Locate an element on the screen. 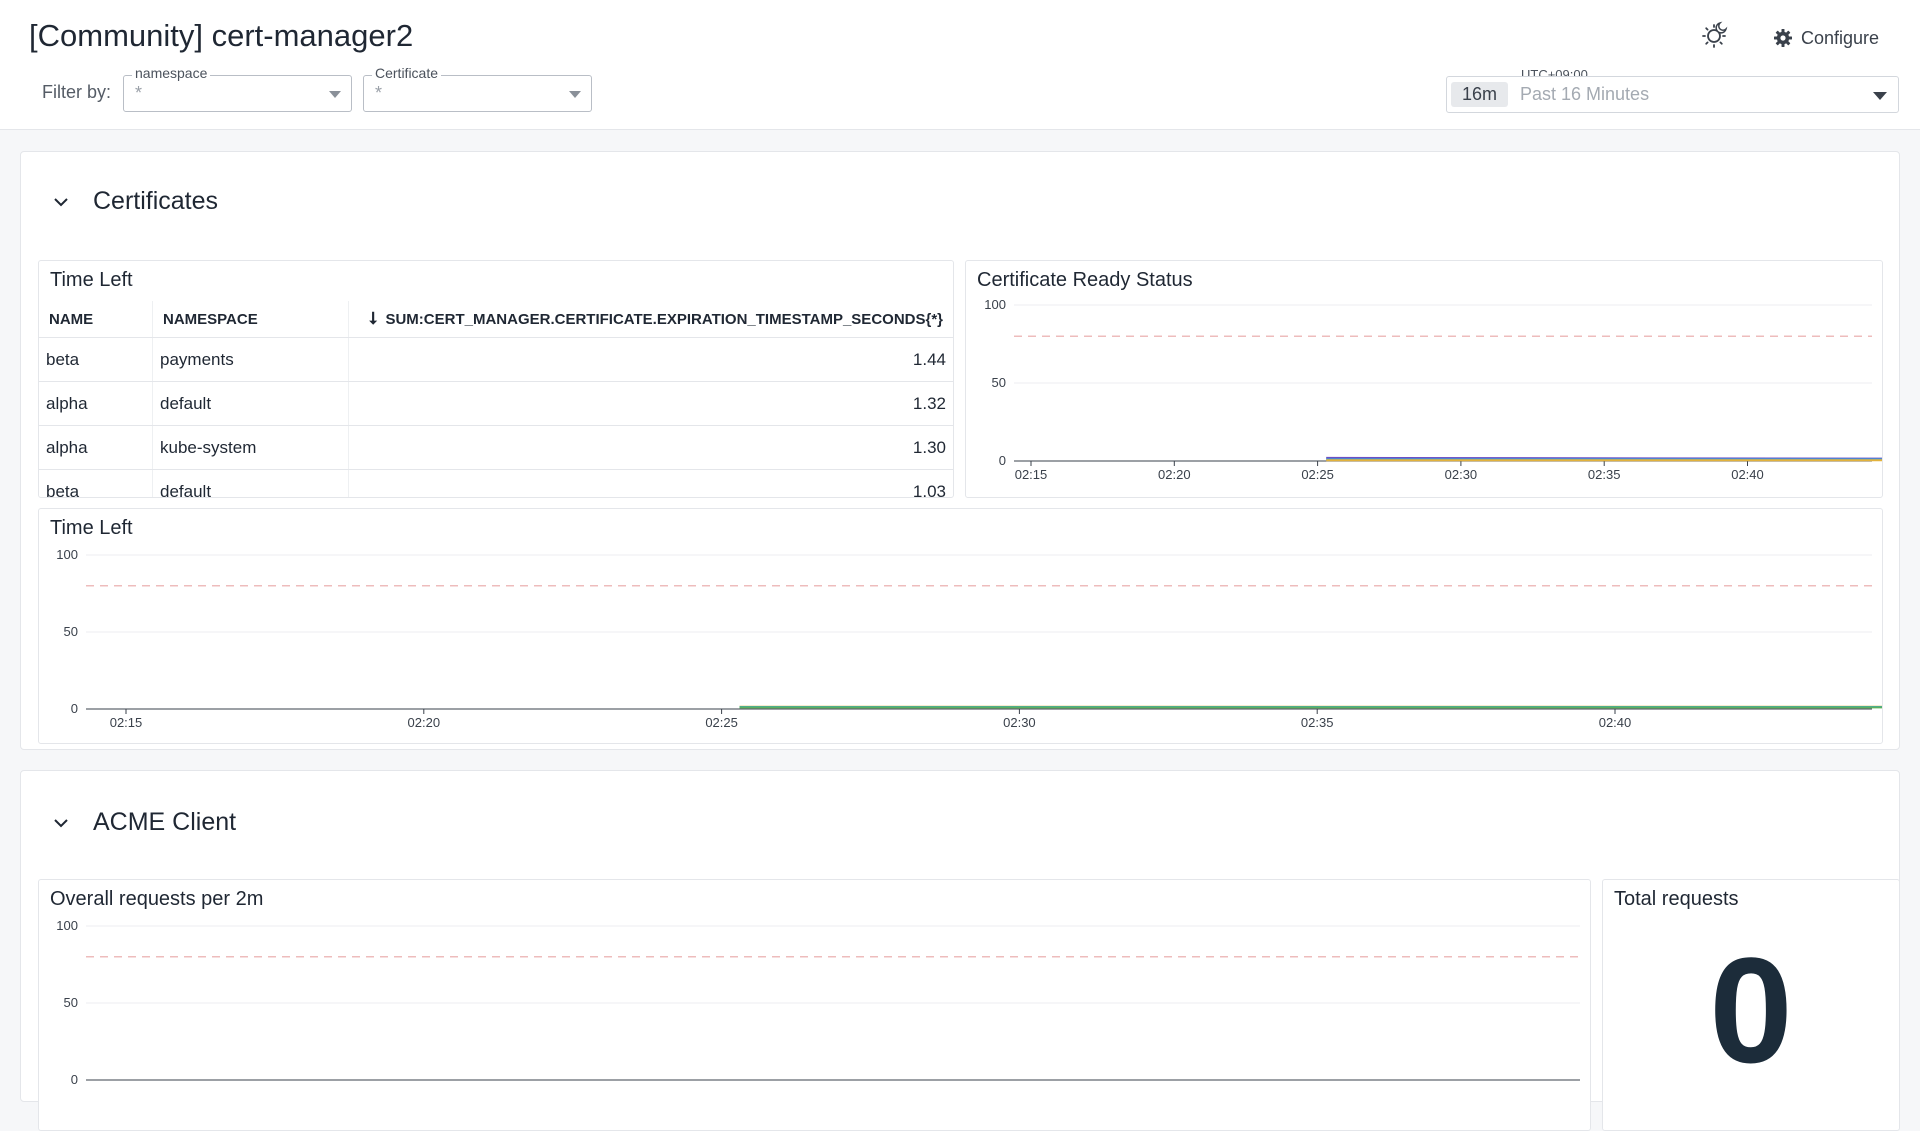 Image resolution: width=1920 pixels, height=1131 pixels. cell-value: 1.03 is located at coordinates (650, 483).